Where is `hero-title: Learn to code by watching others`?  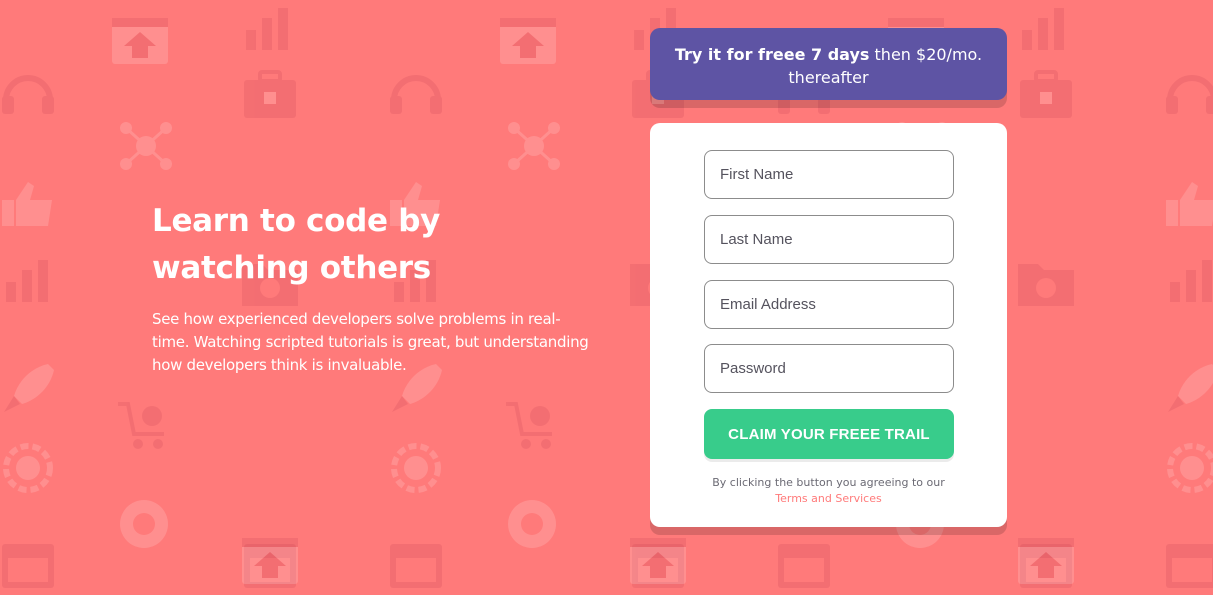
hero-title: Learn to code by watching others is located at coordinates (296, 244).